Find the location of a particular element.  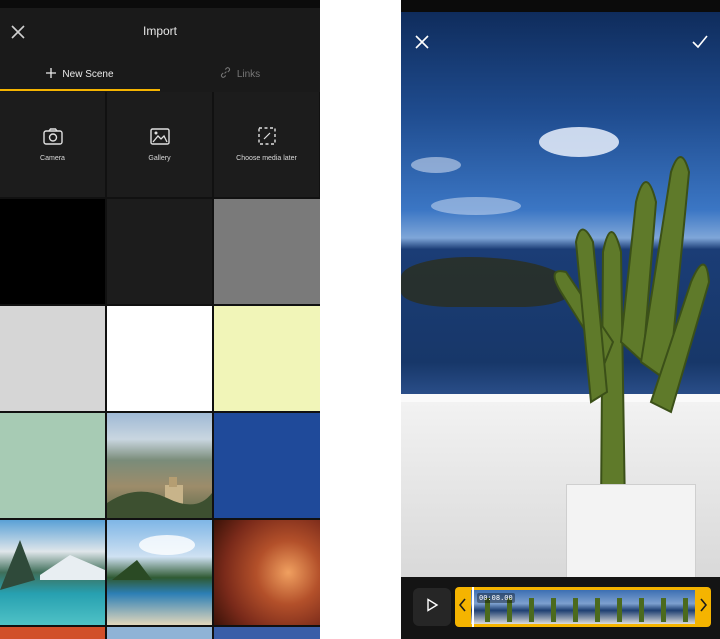

color-swatch-pale-yellow is located at coordinates (267, 358).